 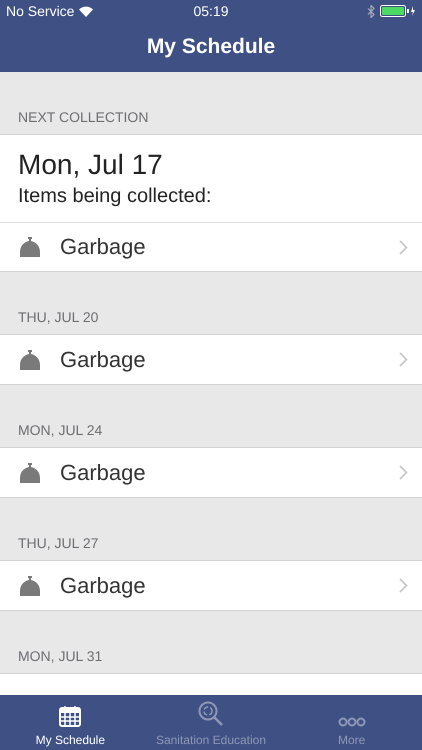 I want to click on section-header: THU, JUL 27, so click(x=58, y=543).